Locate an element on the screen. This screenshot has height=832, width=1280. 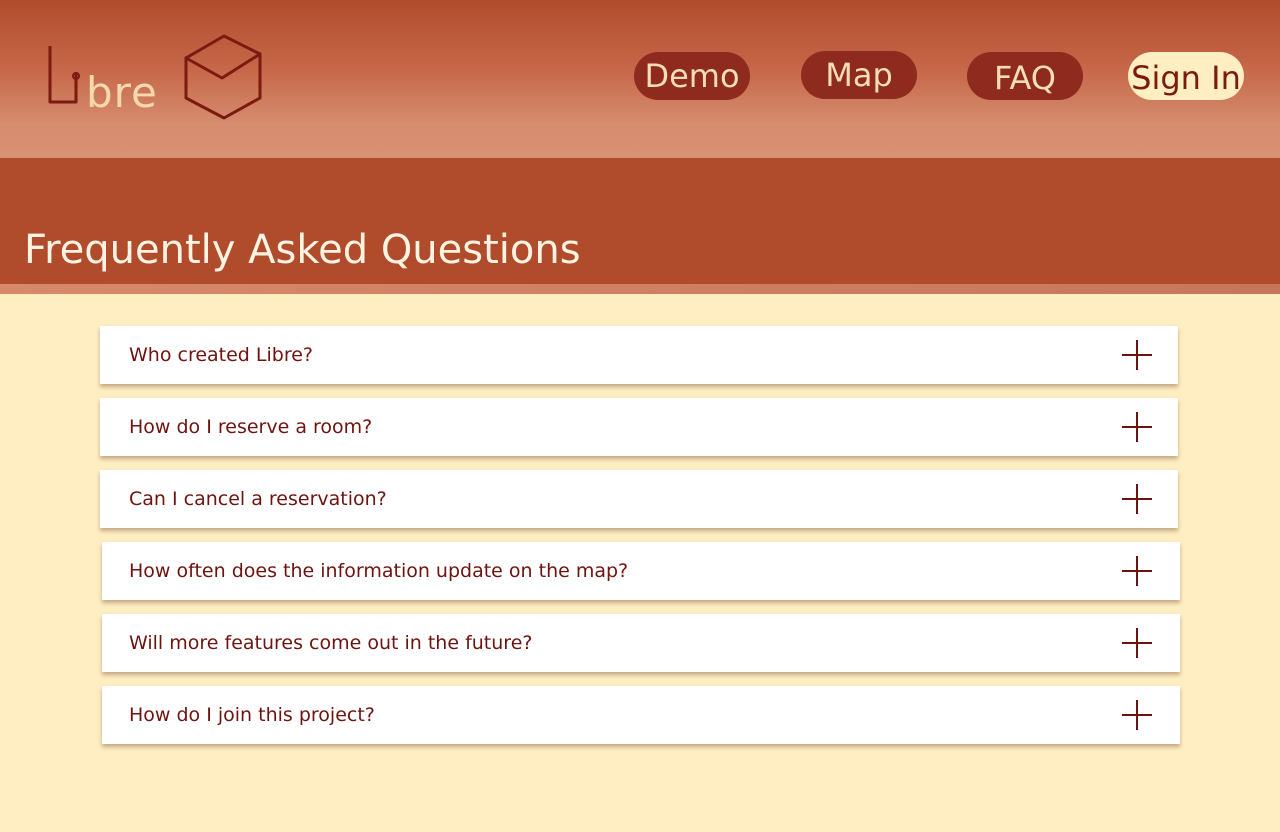
faq-question: Can I cancel a reservation? is located at coordinates (258, 499).